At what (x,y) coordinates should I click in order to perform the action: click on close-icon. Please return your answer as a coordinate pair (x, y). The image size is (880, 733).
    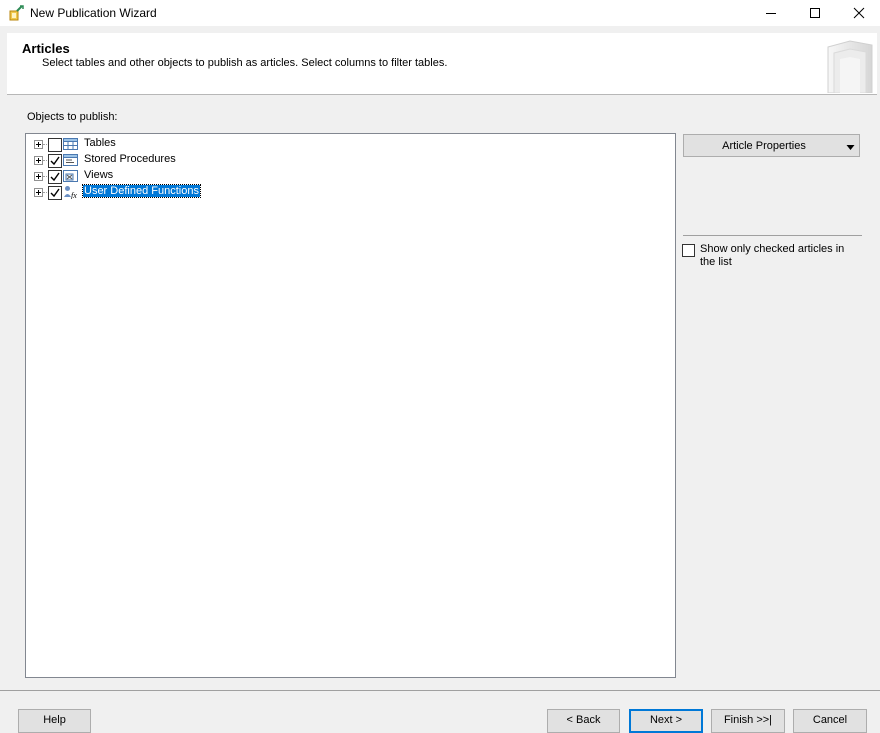
    Looking at the image, I should click on (859, 13).